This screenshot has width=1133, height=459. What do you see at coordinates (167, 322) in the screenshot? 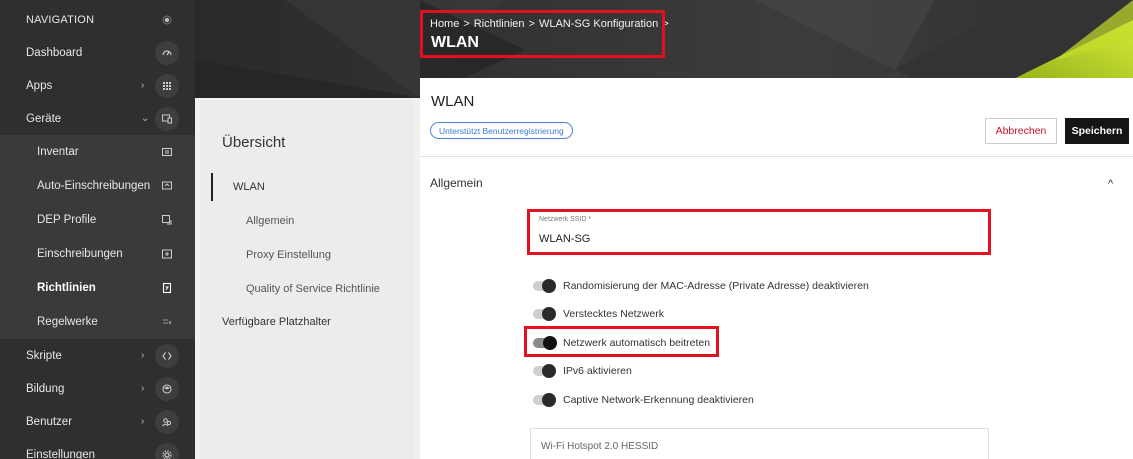
I see `rules-icon` at bounding box center [167, 322].